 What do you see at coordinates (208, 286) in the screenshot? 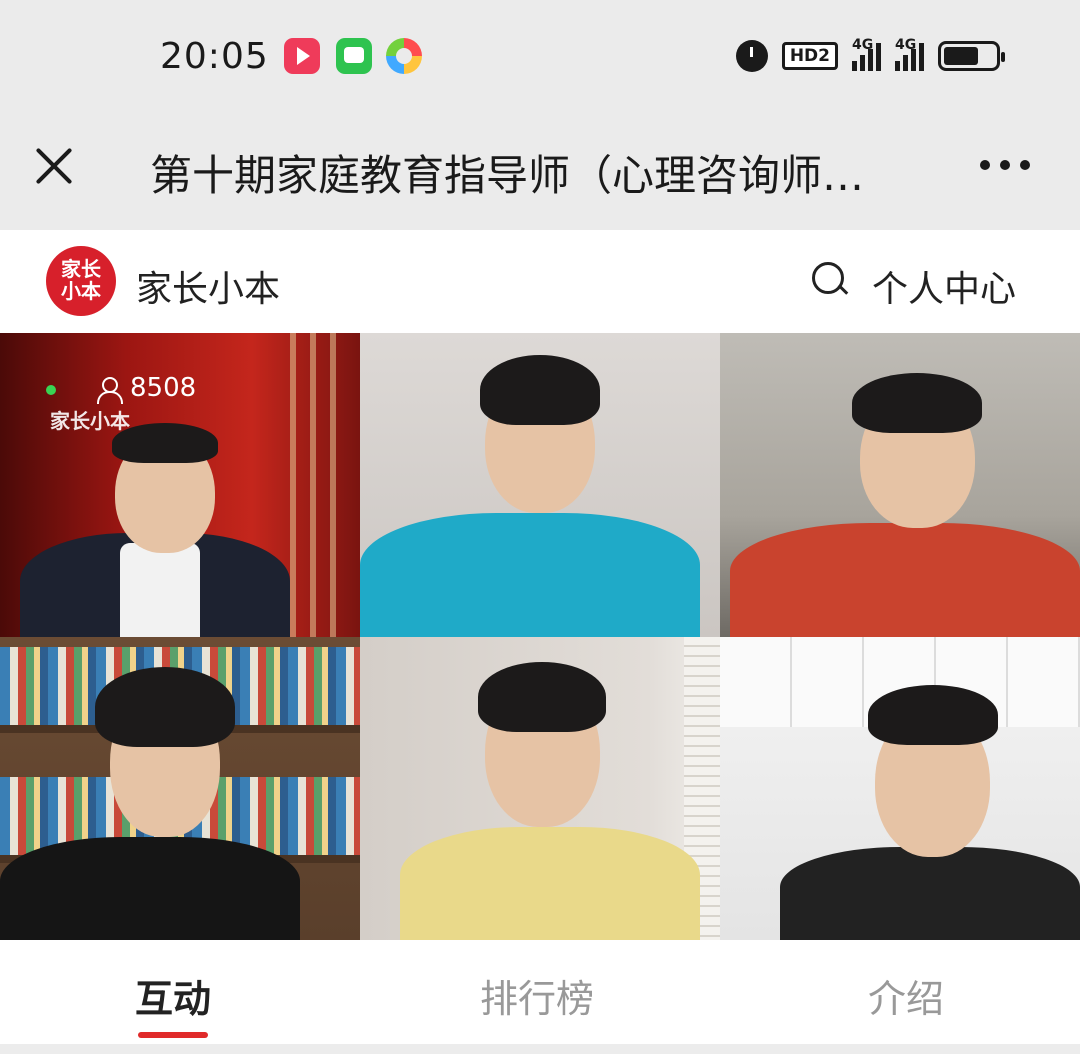
I see `brand-name: 家长小本` at bounding box center [208, 286].